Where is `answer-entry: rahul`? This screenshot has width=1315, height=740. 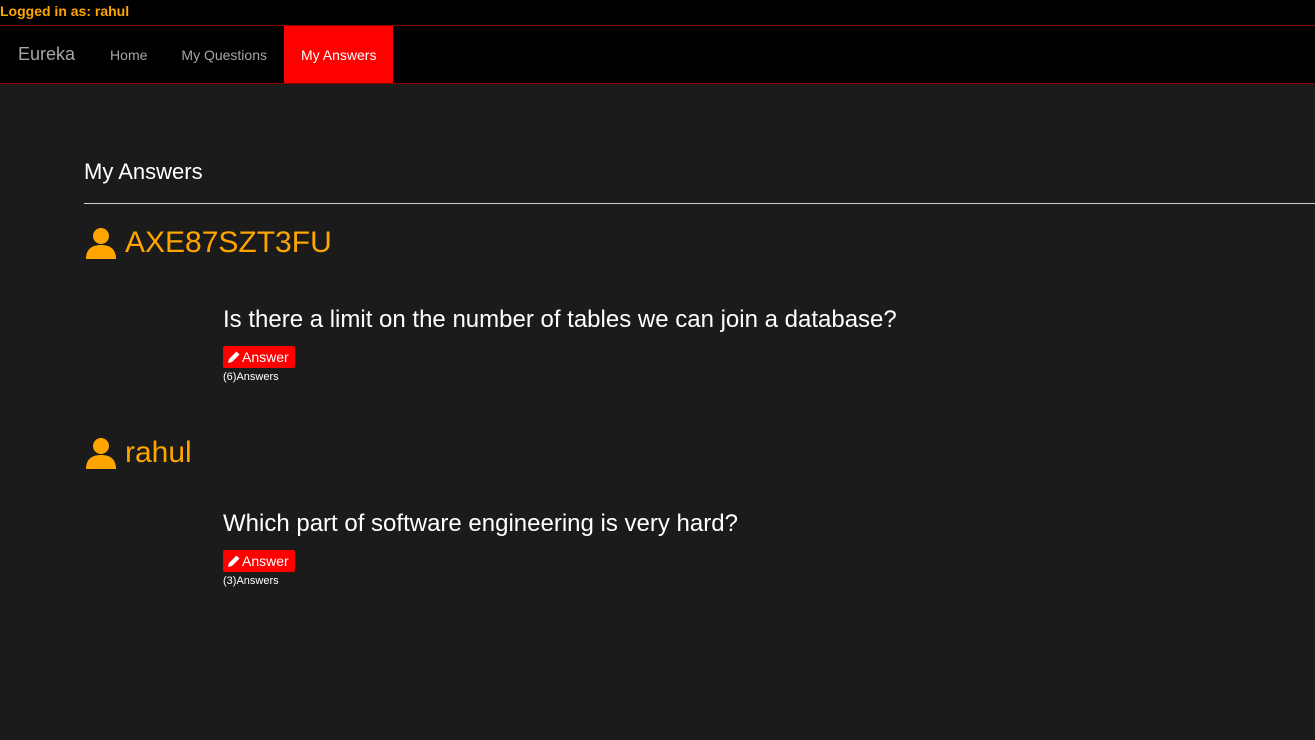
answer-entry: rahul is located at coordinates (138, 453).